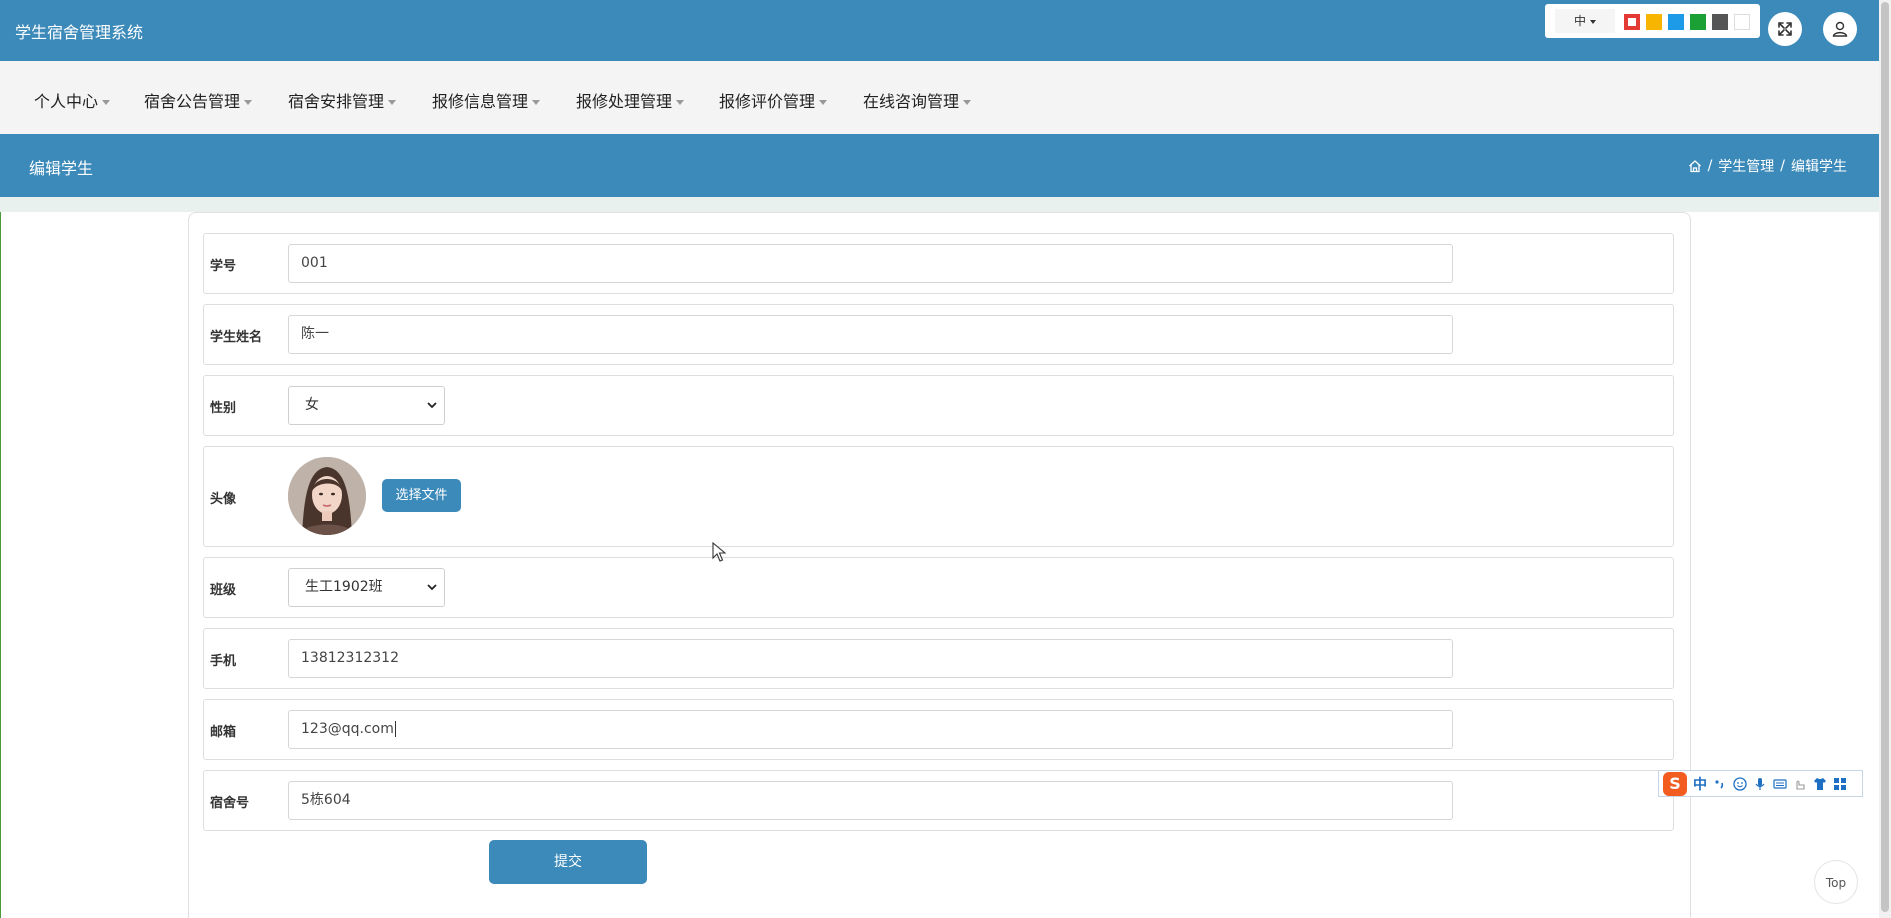 This screenshot has width=1891, height=918. Describe the element at coordinates (61, 168) in the screenshot. I see `page-title: 编辑学生` at that location.